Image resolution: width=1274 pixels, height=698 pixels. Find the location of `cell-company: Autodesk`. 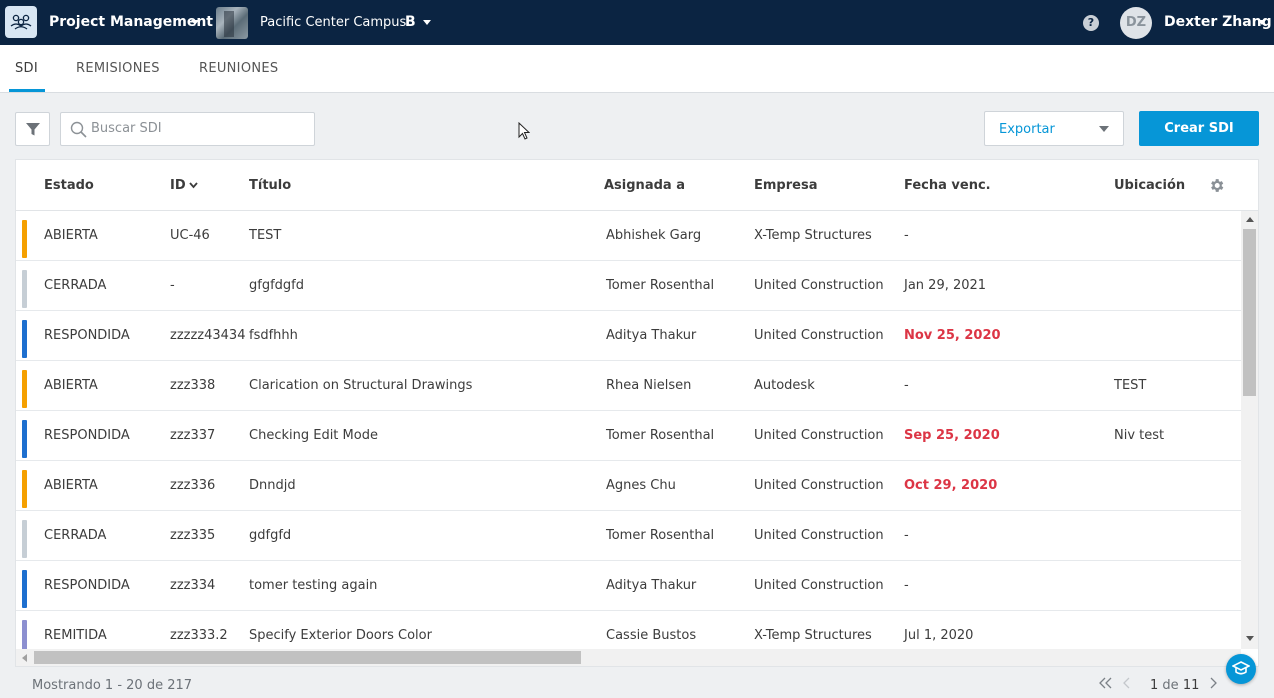

cell-company: Autodesk is located at coordinates (784, 385).